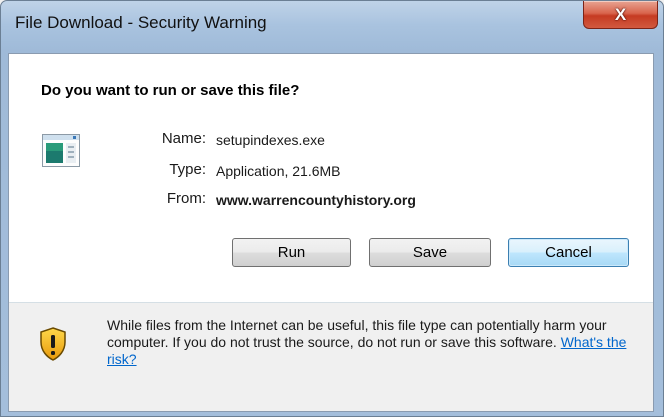 The height and width of the screenshot is (417, 664). Describe the element at coordinates (53, 344) in the screenshot. I see `shield-warning-icon` at that location.